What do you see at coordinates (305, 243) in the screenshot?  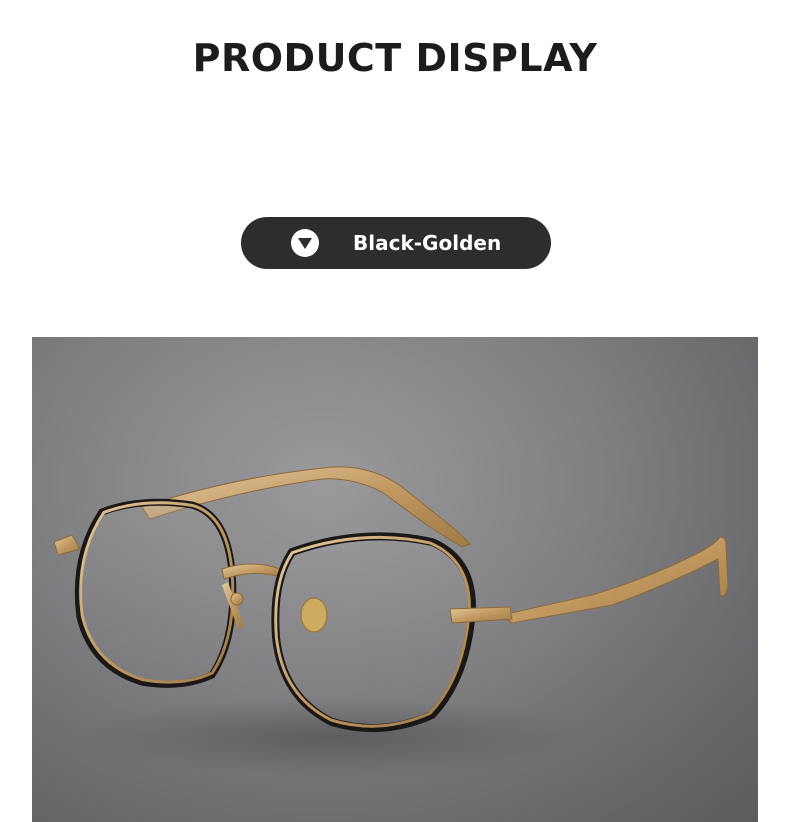 I see `triangle-down-icon` at bounding box center [305, 243].